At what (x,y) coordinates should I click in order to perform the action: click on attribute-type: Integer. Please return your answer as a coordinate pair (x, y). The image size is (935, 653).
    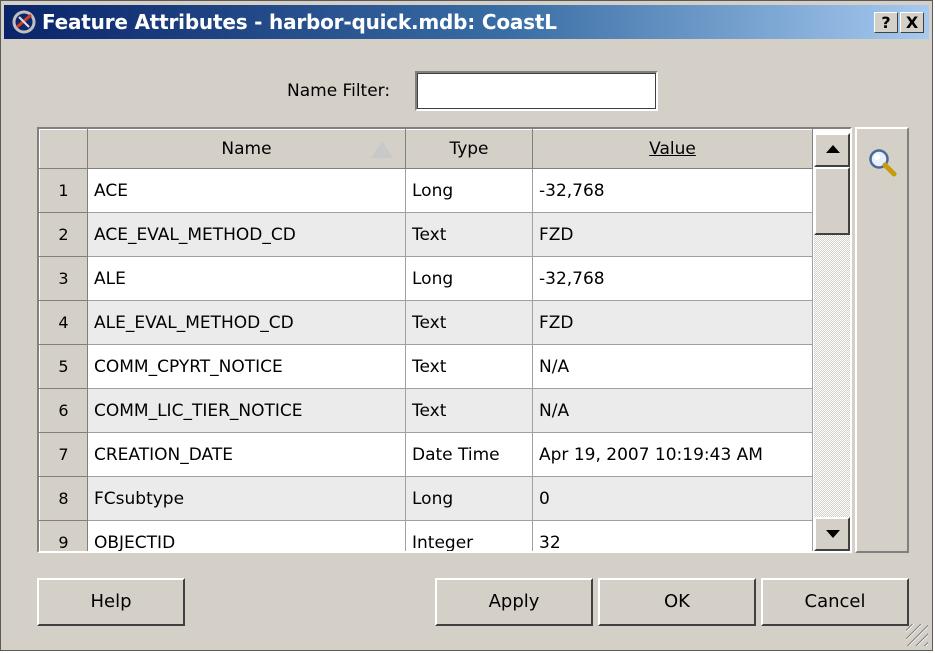
    Looking at the image, I should click on (469, 535).